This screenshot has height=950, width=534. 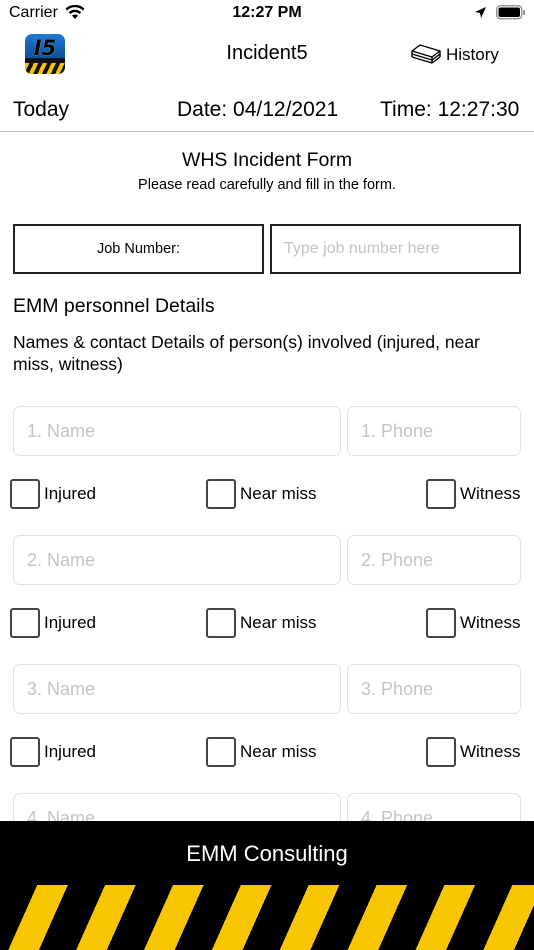 What do you see at coordinates (426, 55) in the screenshot?
I see `stacked-papers-icon` at bounding box center [426, 55].